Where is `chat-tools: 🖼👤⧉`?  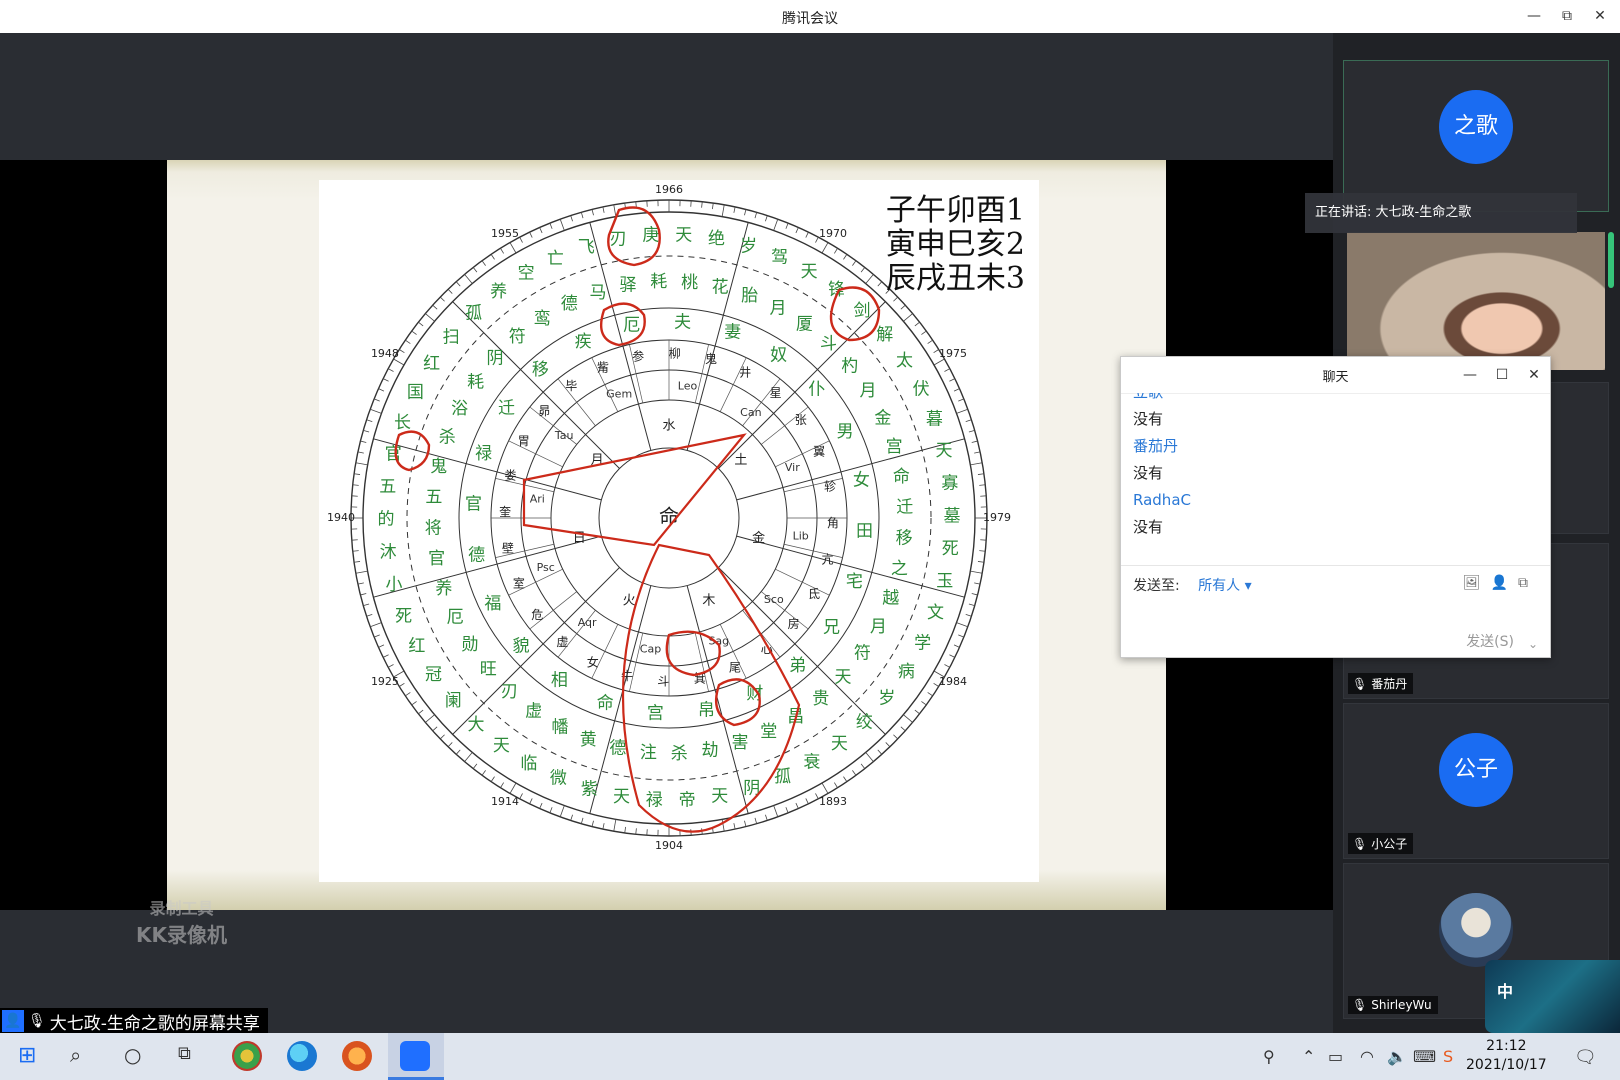
chat-tools: 🖼👤⧉ is located at coordinates (1500, 583).